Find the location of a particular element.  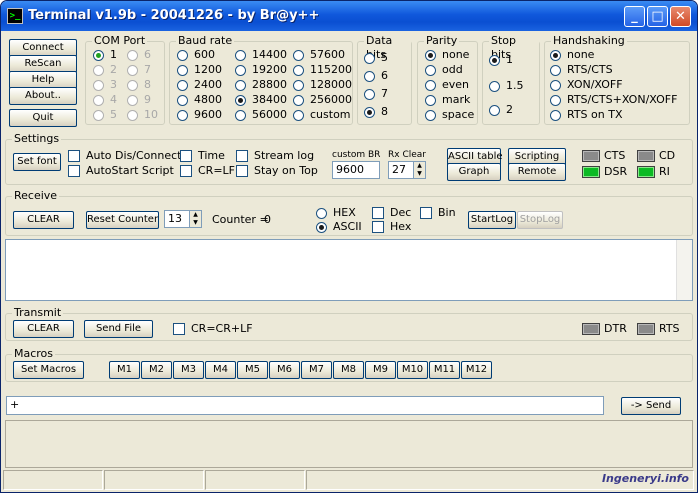

receive-label: Receive is located at coordinates (36, 196).